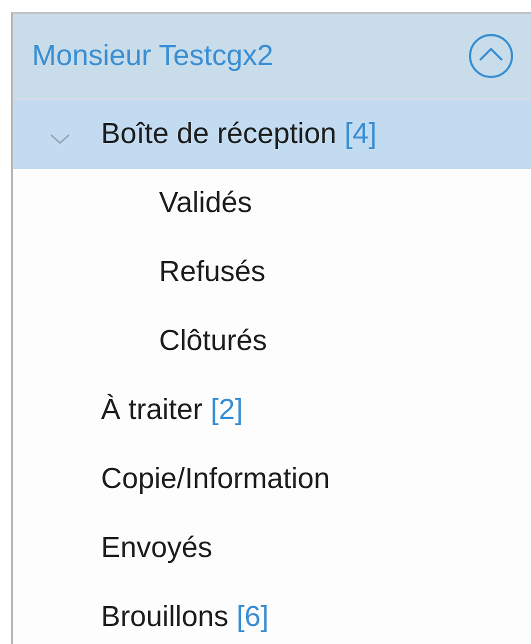 This screenshot has height=644, width=531. Describe the element at coordinates (272, 410) in the screenshot. I see `folder-item: À traiter [2]` at that location.